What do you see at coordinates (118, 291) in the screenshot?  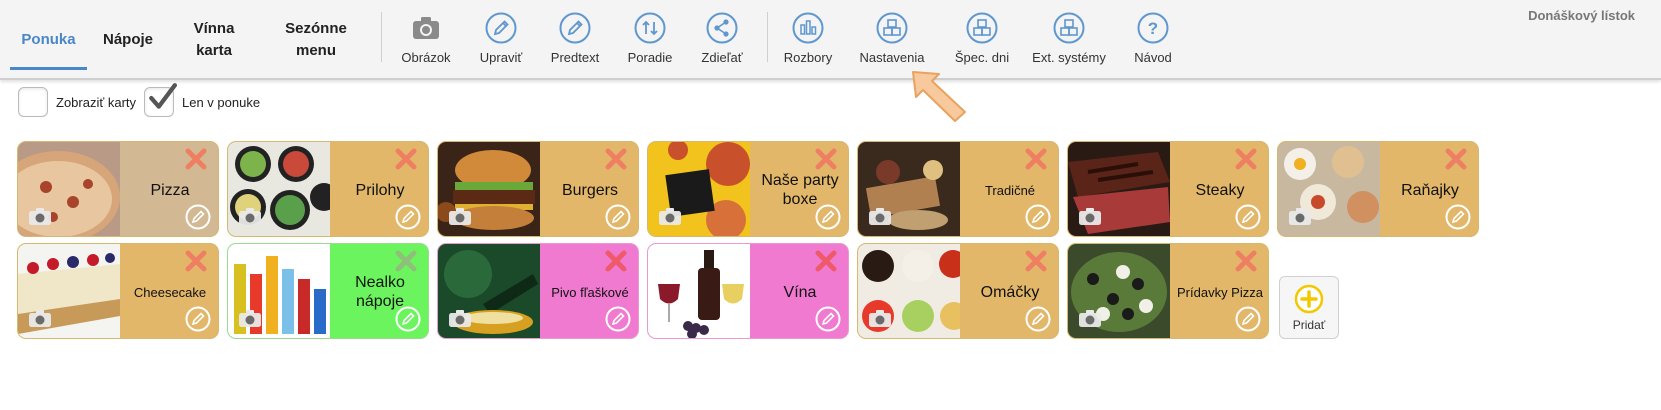 I see `category-card-cheesecake: Cheesecake` at bounding box center [118, 291].